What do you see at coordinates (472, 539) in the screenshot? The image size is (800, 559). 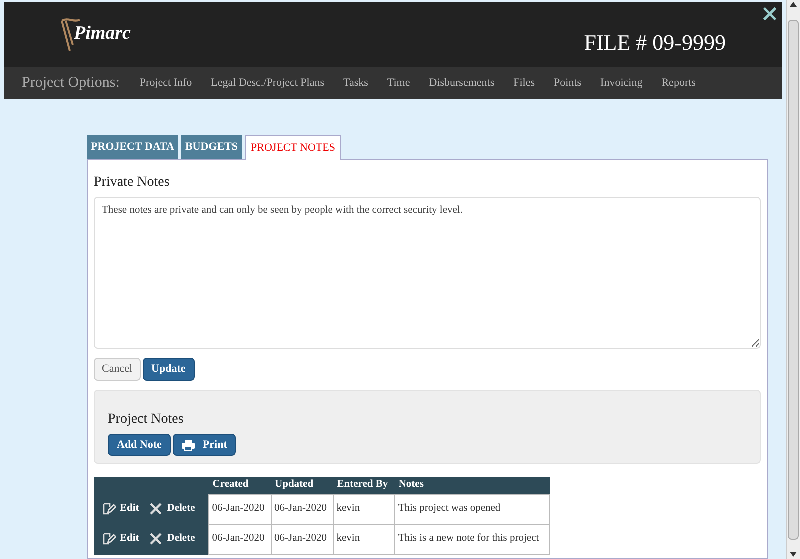 I see `table-cell: This is a new note for this project` at bounding box center [472, 539].